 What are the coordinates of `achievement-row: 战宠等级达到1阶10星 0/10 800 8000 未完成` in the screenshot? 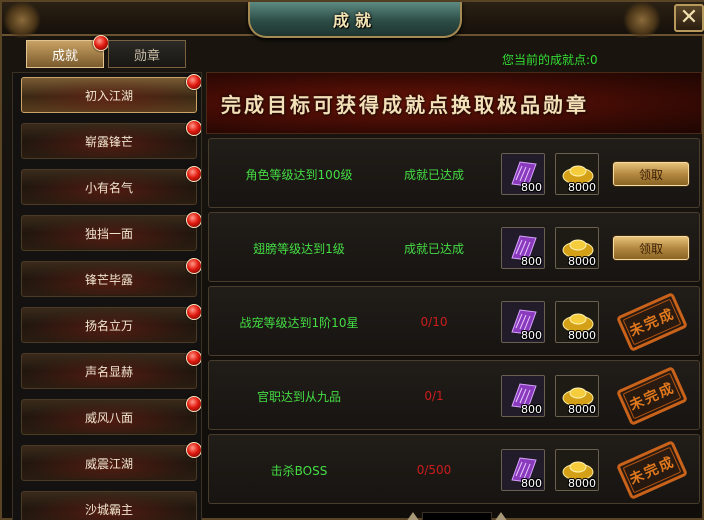 It's located at (454, 321).